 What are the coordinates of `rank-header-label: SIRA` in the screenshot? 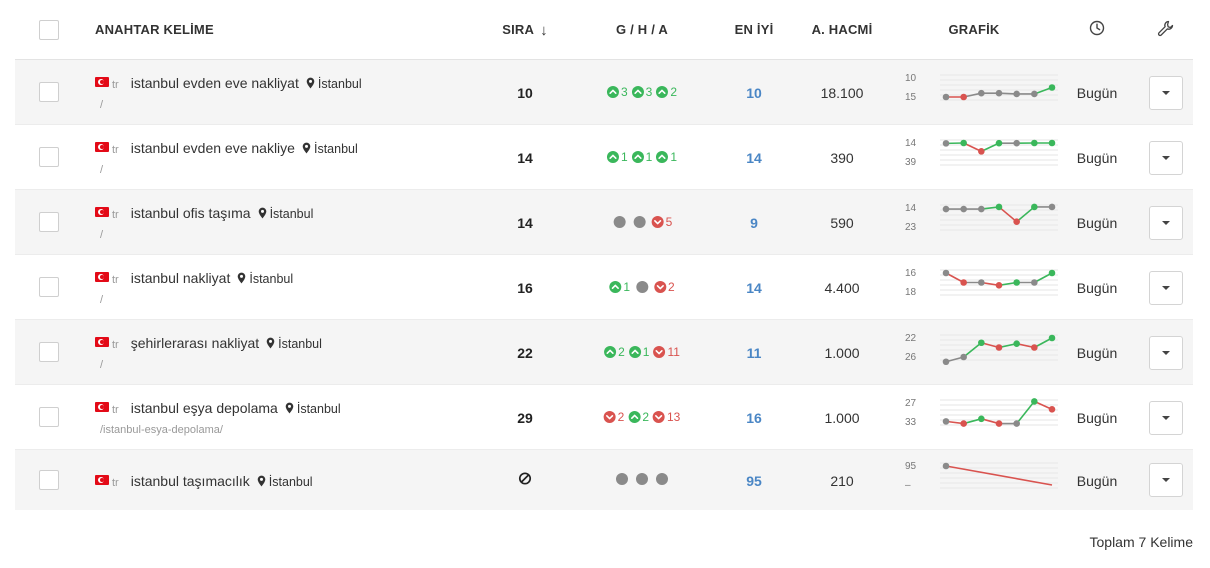 It's located at (518, 29).